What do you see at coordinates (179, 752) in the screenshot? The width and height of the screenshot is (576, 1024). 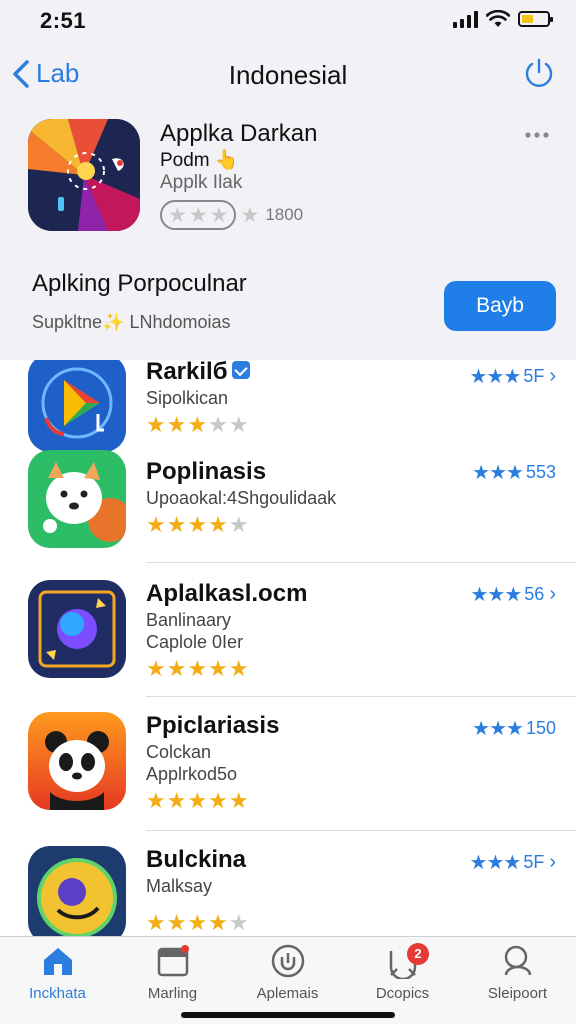 I see `app-category: Colckan` at bounding box center [179, 752].